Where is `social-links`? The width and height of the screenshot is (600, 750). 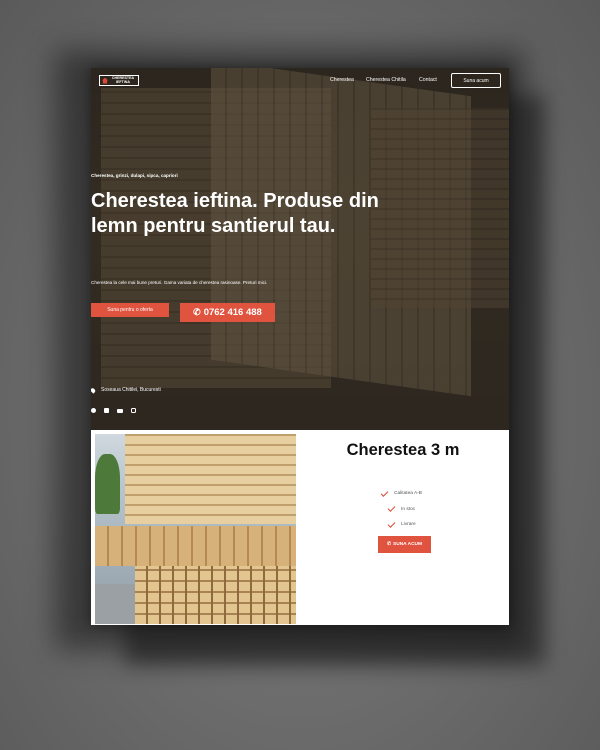
social-links is located at coordinates (113, 410).